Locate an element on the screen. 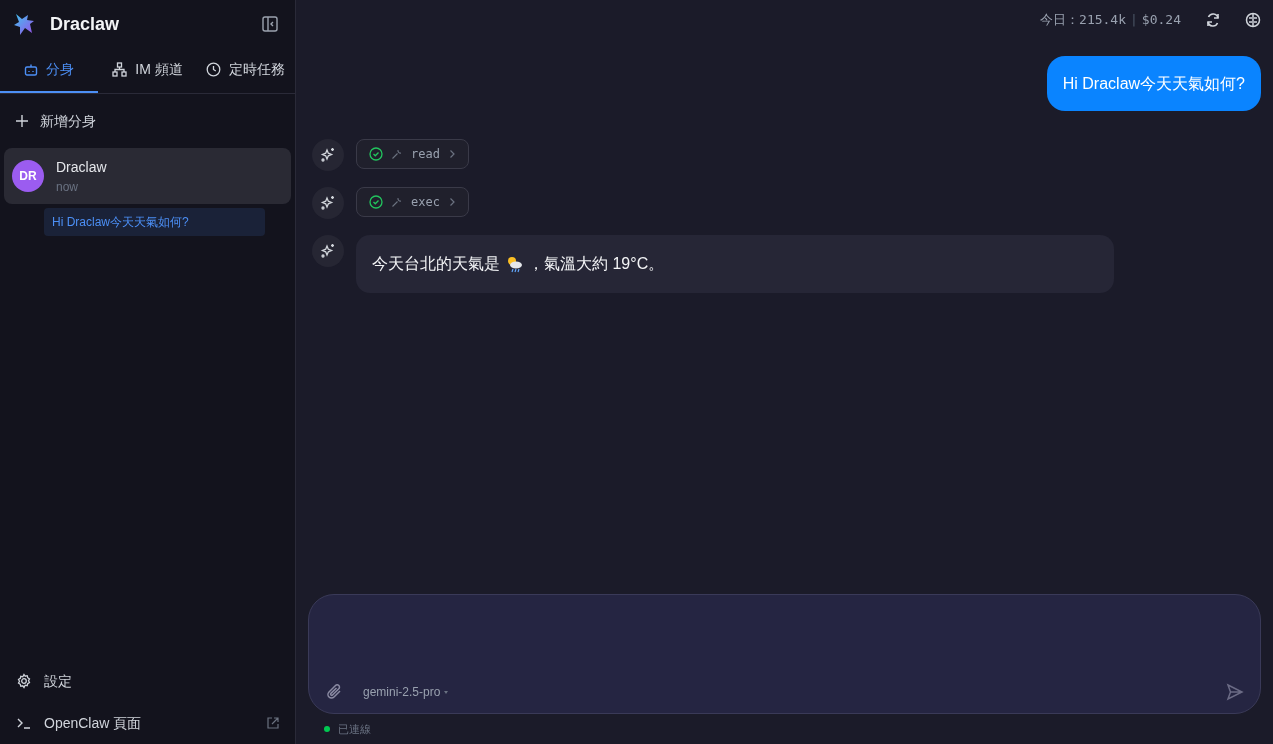 Image resolution: width=1273 pixels, height=744 pixels. sidebar-tab: 分身 is located at coordinates (49, 70).